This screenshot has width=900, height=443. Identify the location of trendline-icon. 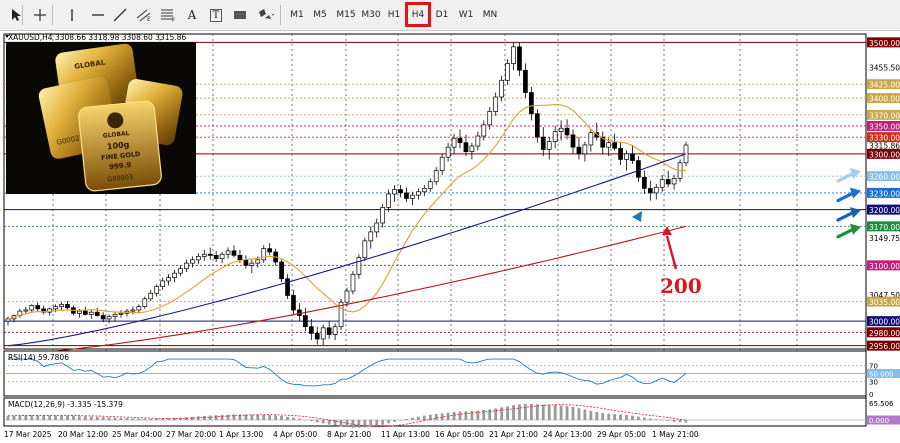
(120, 15).